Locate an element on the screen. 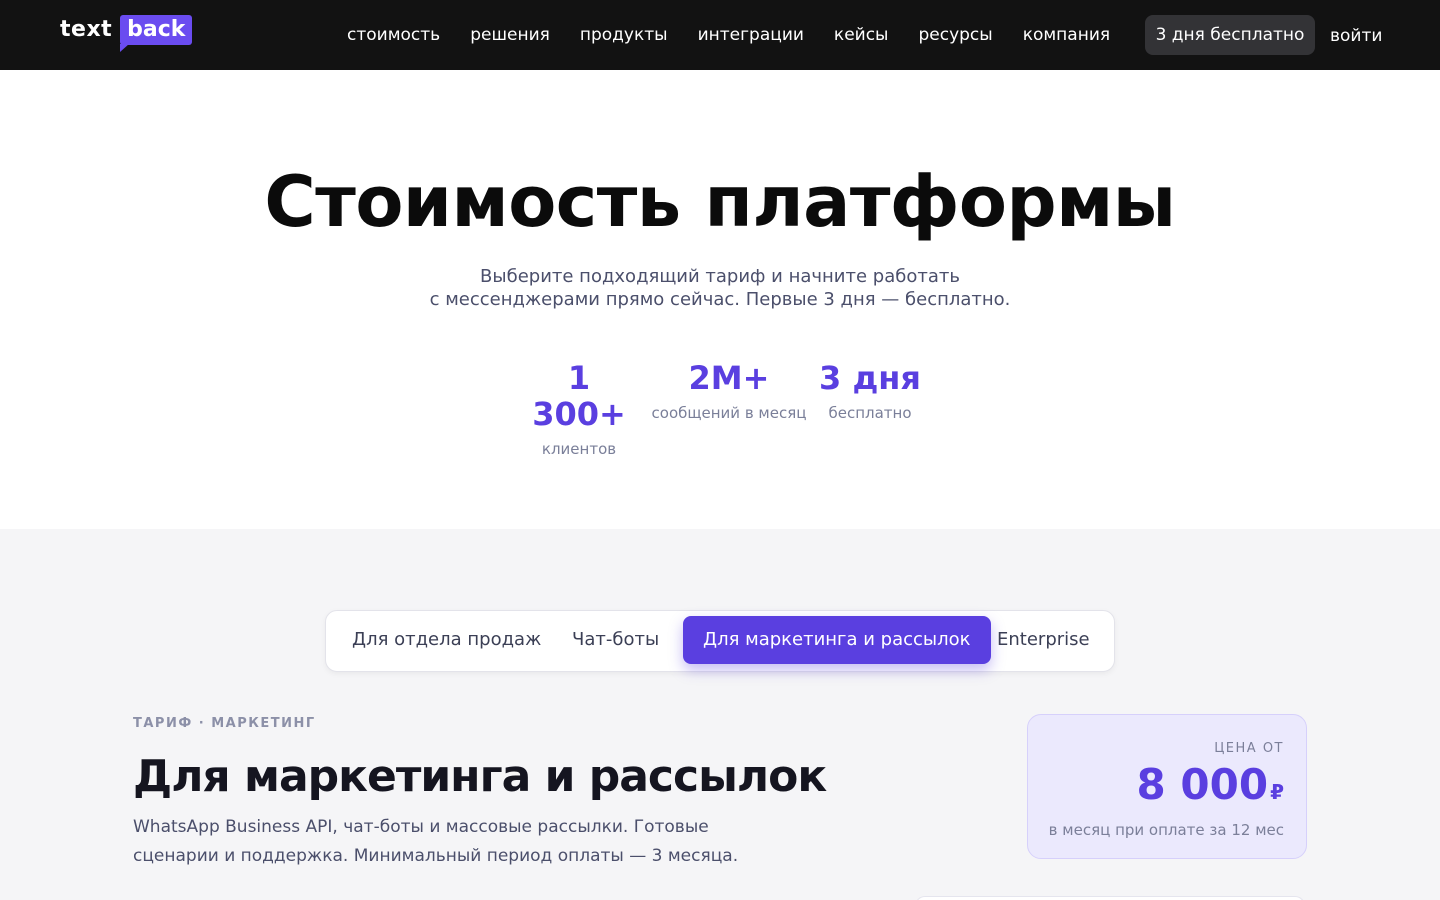  textback-logo: text back is located at coordinates (126, 35).